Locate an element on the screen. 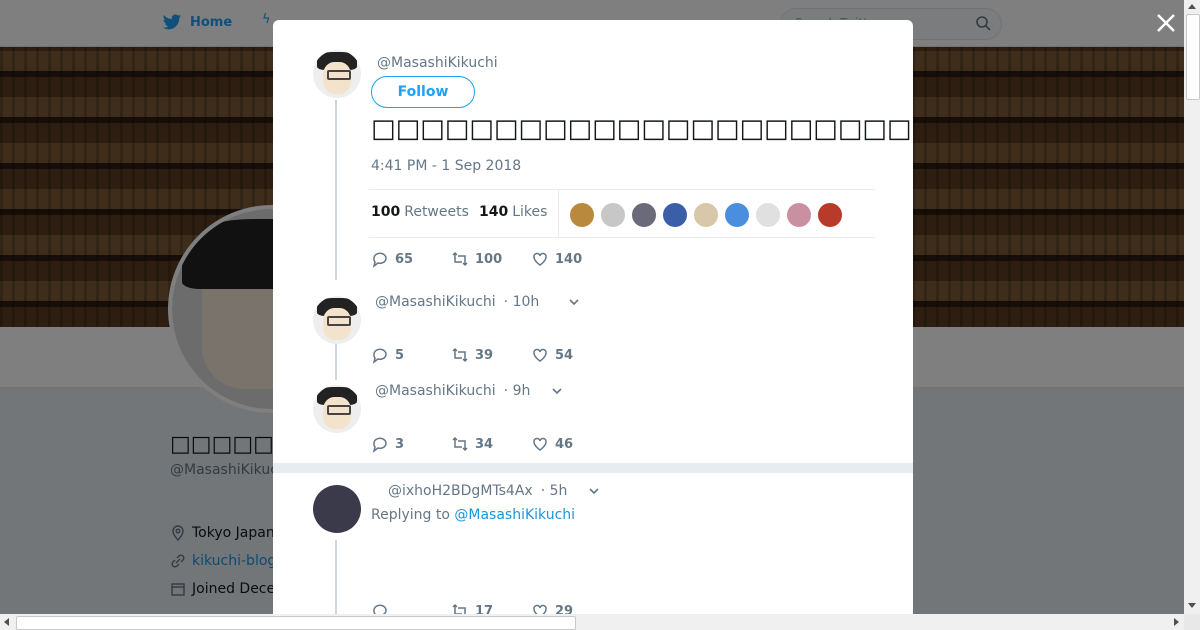 This screenshot has height=630, width=1200. retweet-count: 17 is located at coordinates (484, 609).